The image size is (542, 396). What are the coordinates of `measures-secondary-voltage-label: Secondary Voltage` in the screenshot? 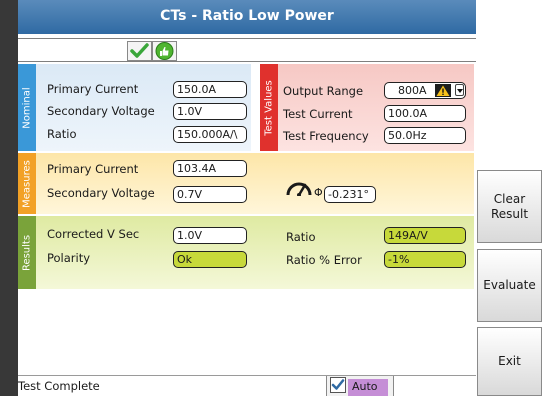 It's located at (101, 193).